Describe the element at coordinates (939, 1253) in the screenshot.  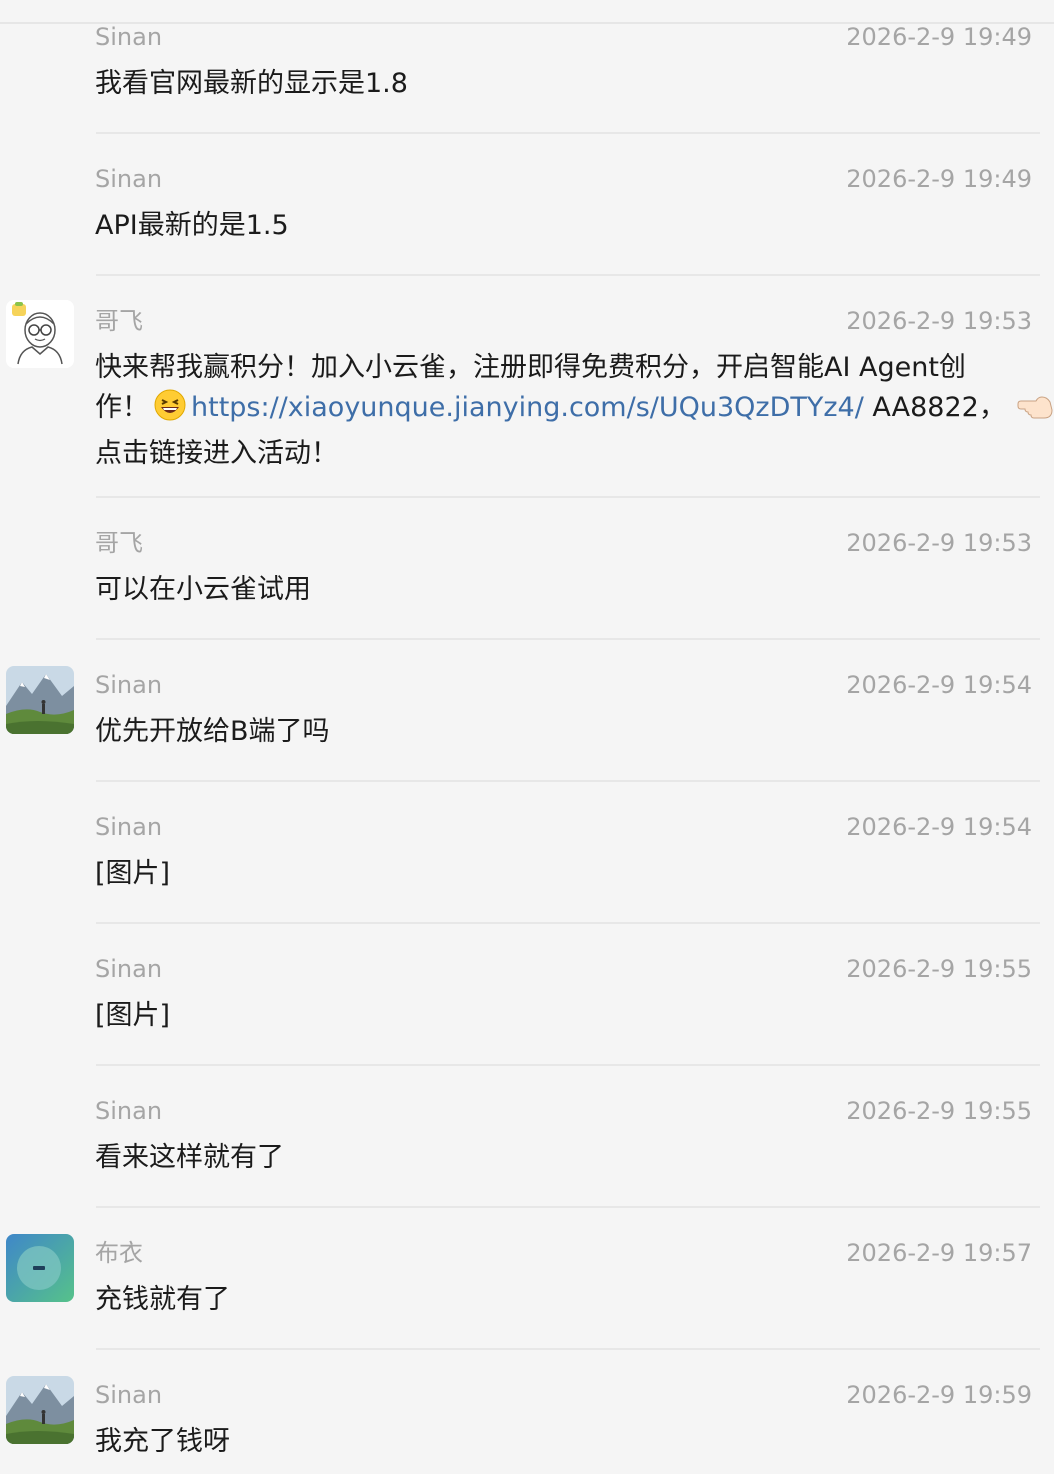
I see `message-timestamp: 2026-2-9 19:57` at that location.